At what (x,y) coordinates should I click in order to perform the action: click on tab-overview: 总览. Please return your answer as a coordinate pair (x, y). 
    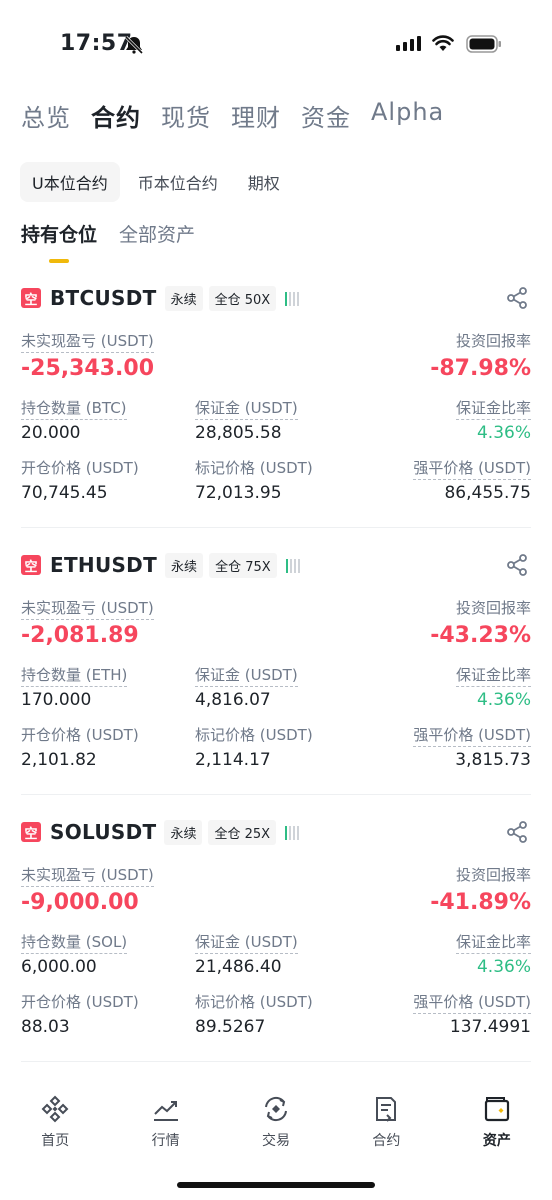
    Looking at the image, I should click on (46, 115).